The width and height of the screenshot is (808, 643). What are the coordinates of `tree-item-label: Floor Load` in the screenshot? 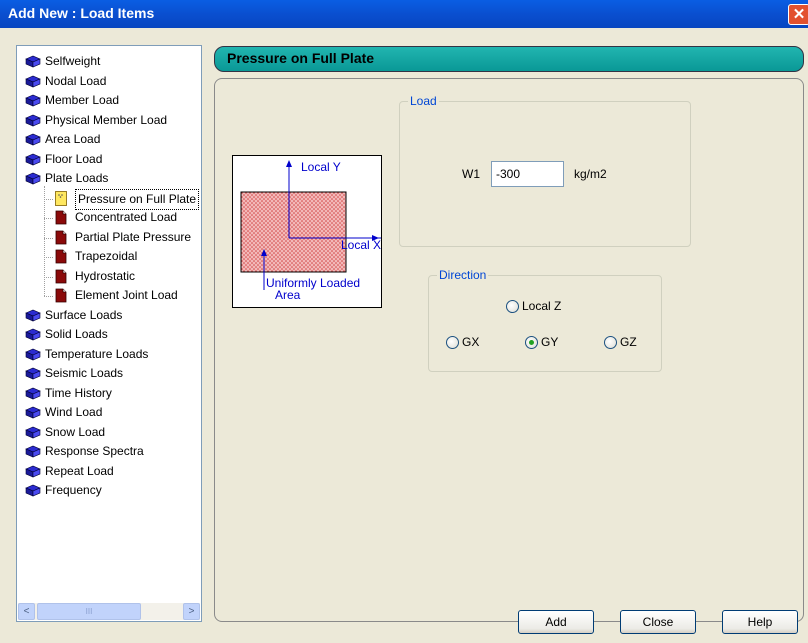 It's located at (74, 158).